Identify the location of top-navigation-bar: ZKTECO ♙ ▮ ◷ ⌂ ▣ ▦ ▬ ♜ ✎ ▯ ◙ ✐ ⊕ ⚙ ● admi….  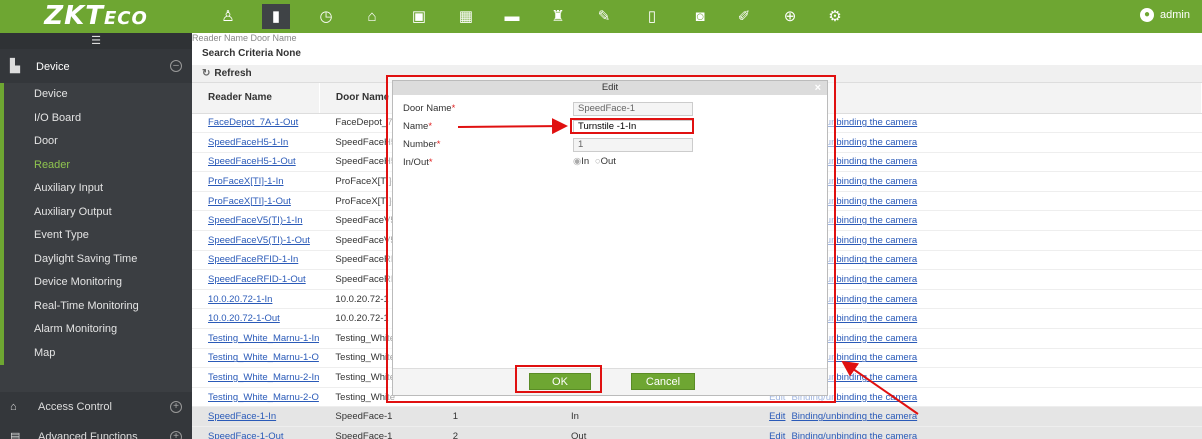
(601, 16).